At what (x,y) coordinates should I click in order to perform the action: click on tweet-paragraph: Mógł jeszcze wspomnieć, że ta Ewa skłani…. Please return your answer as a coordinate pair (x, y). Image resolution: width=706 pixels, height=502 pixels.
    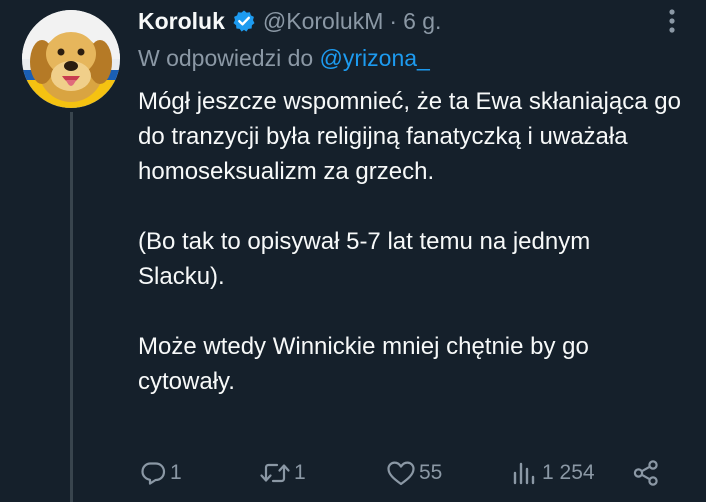
    Looking at the image, I should click on (409, 136).